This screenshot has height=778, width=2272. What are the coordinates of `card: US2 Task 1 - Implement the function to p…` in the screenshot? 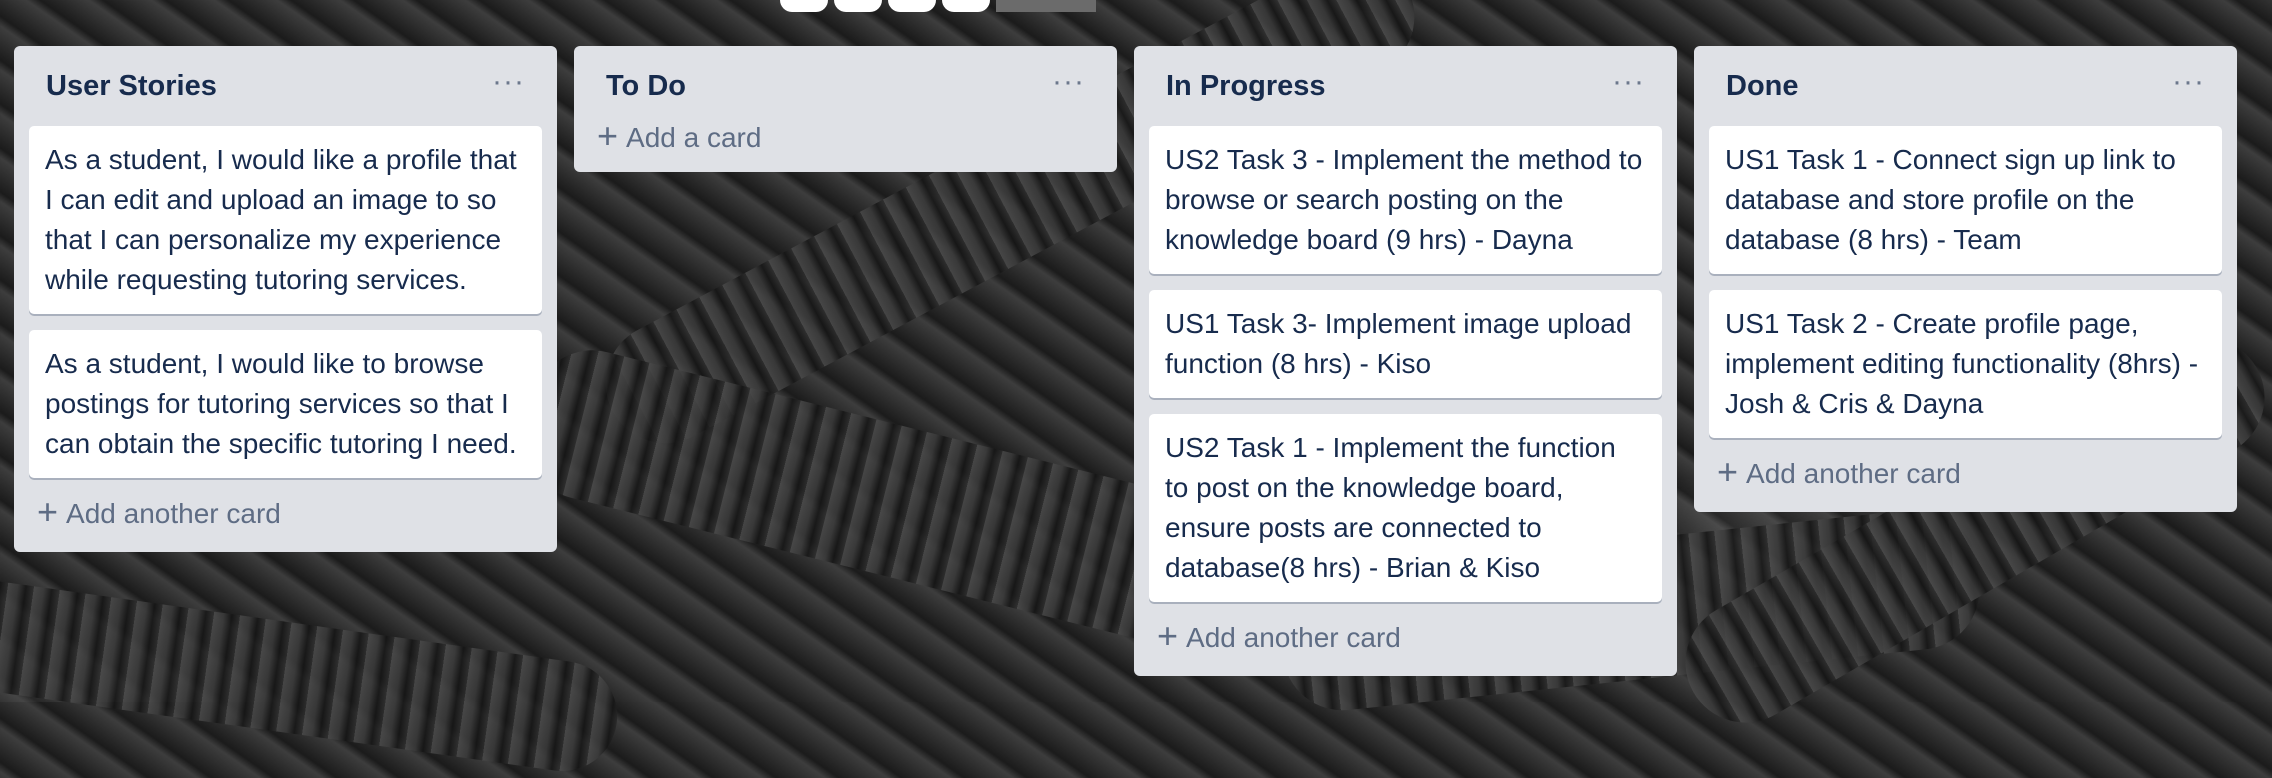 It's located at (1405, 508).